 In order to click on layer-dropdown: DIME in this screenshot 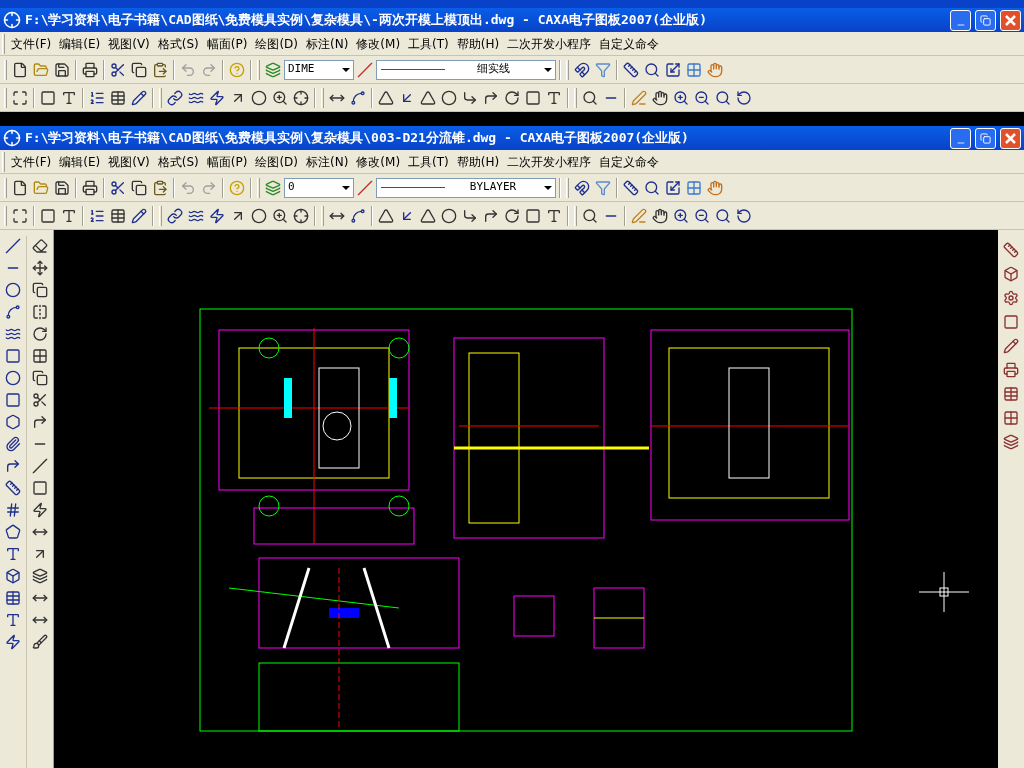, I will do `click(319, 69)`.